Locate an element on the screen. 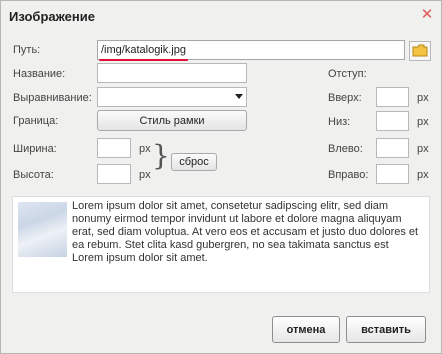  offset-left-label: Влево: is located at coordinates (345, 149).